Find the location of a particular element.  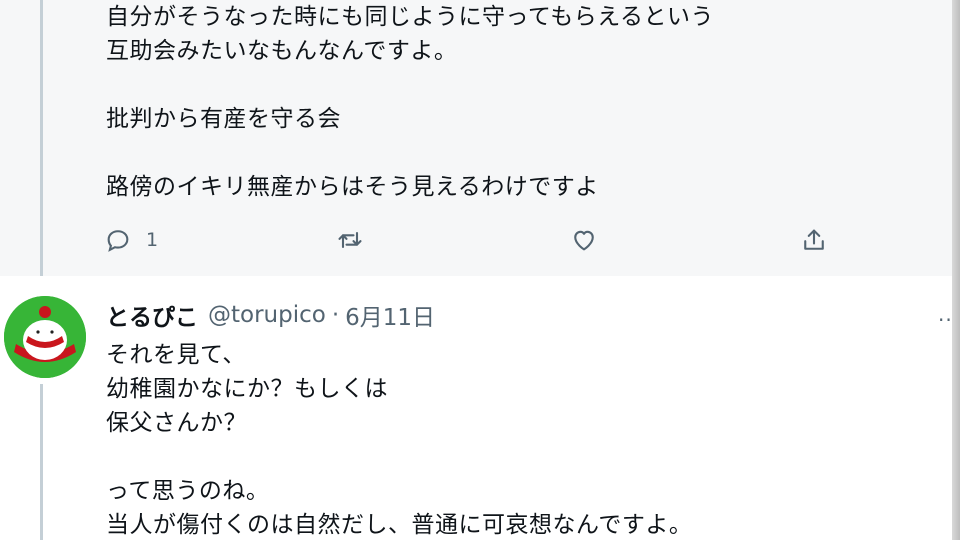

retweet-button is located at coordinates (357, 240).